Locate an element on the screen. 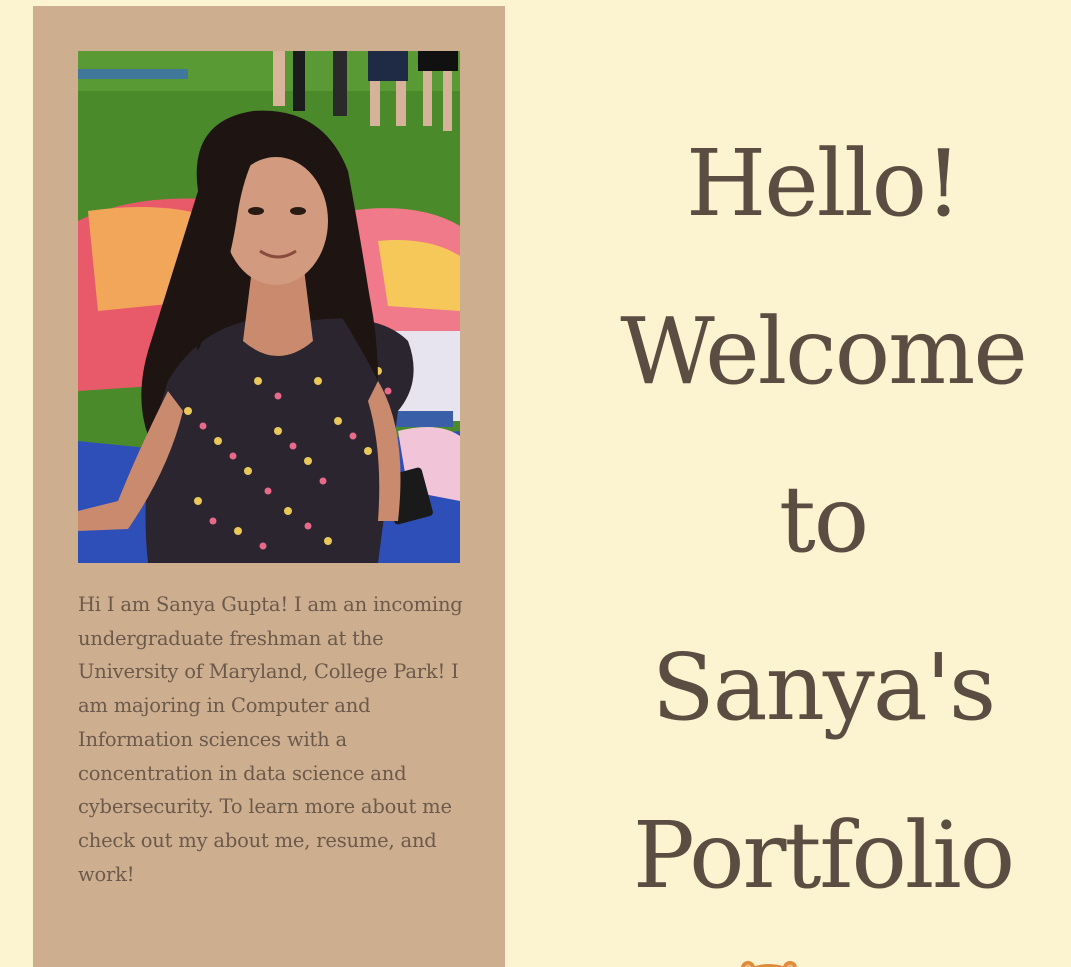 The image size is (1071, 967). welcome-line-portfolio: Portfolio is located at coordinates (823, 855).